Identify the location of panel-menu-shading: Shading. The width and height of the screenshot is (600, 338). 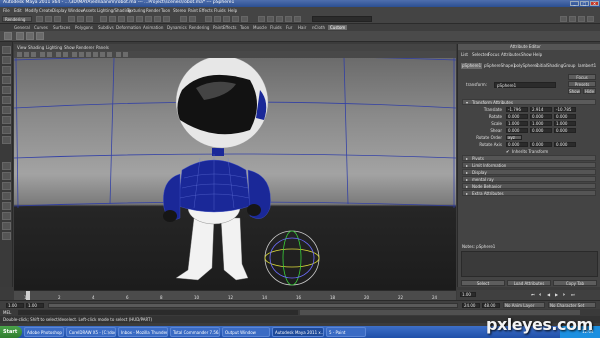
(36, 47).